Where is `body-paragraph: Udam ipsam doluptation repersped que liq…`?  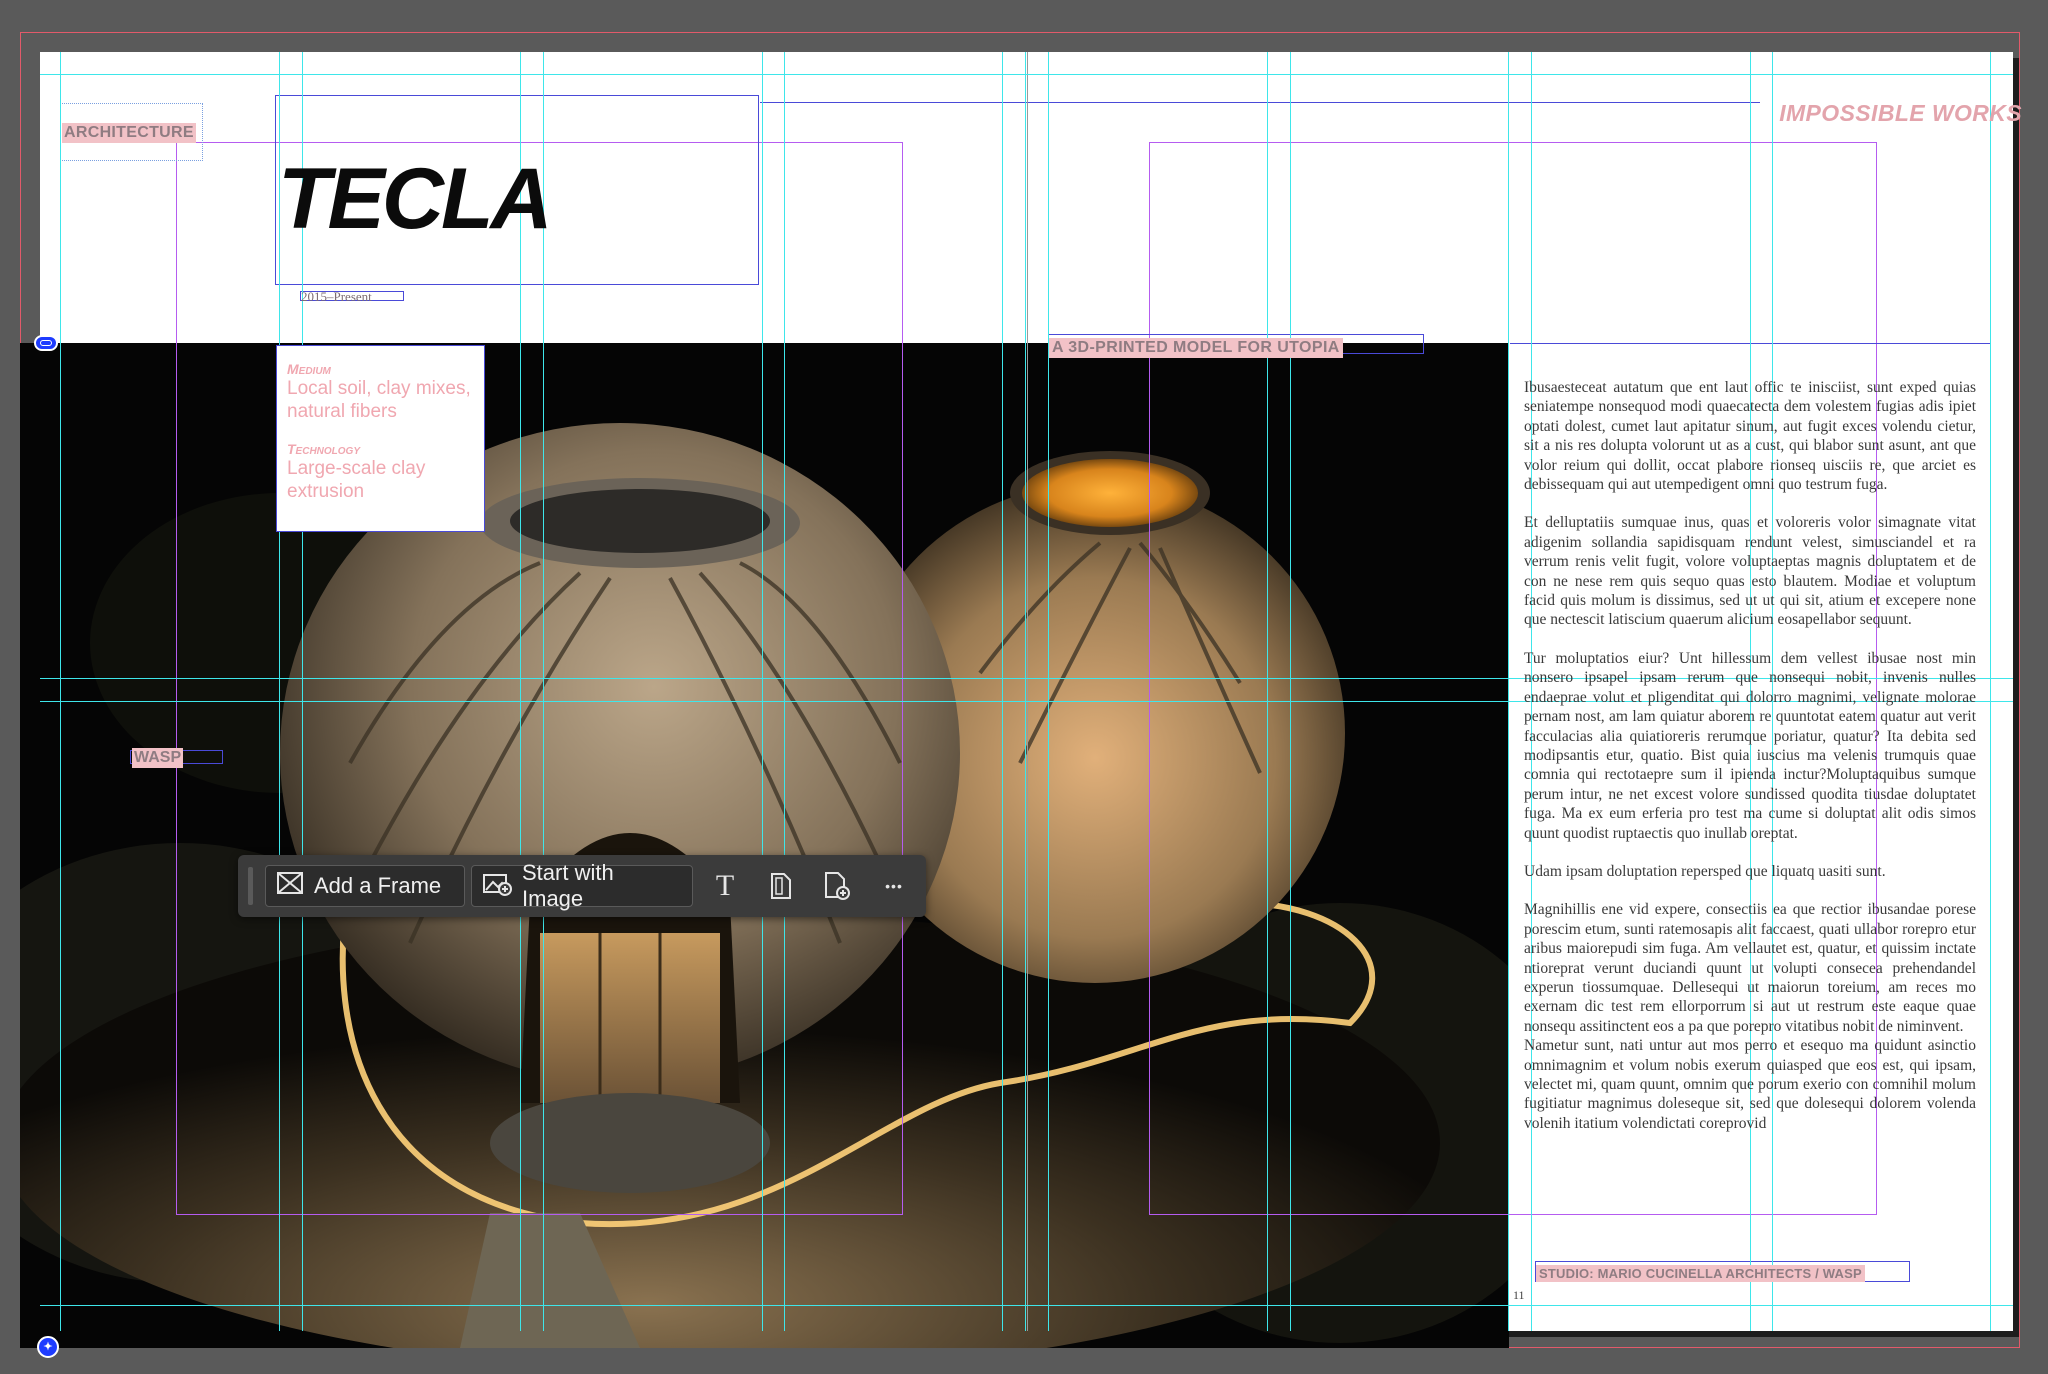 body-paragraph: Udam ipsam doluptation repersped que liq… is located at coordinates (1705, 871).